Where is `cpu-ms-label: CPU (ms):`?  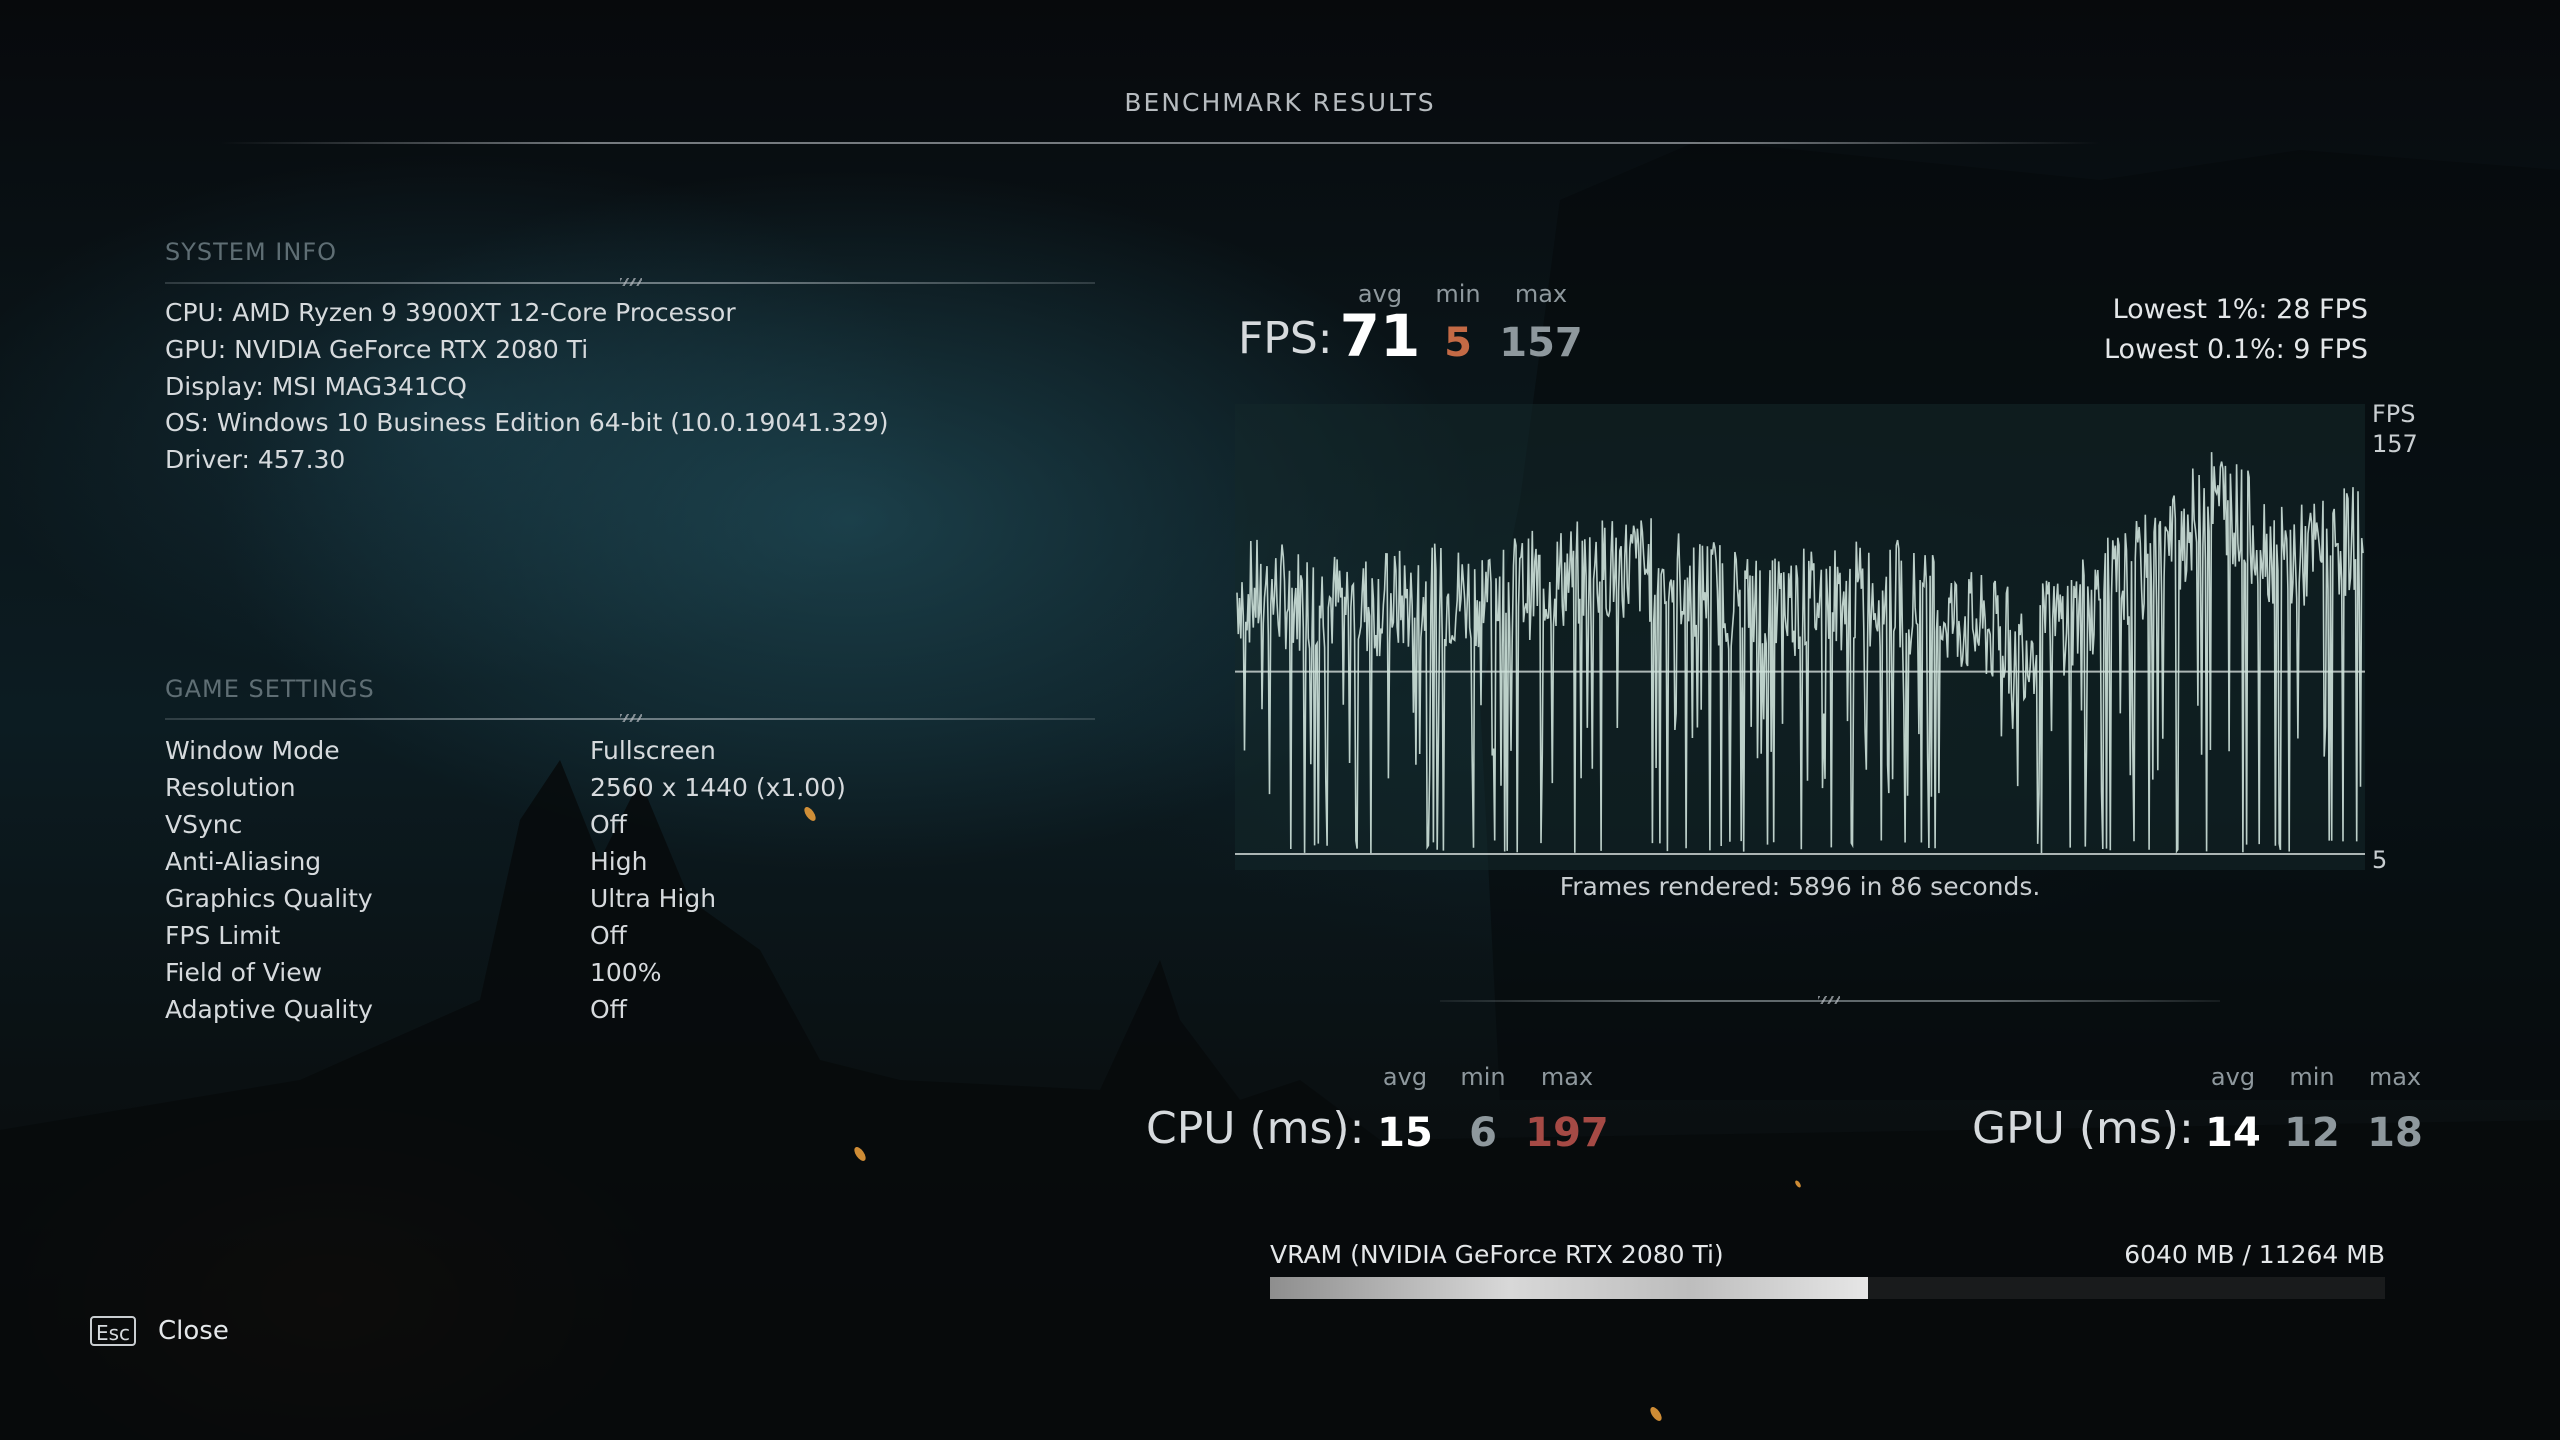
cpu-ms-label: CPU (ms): is located at coordinates (1255, 1128).